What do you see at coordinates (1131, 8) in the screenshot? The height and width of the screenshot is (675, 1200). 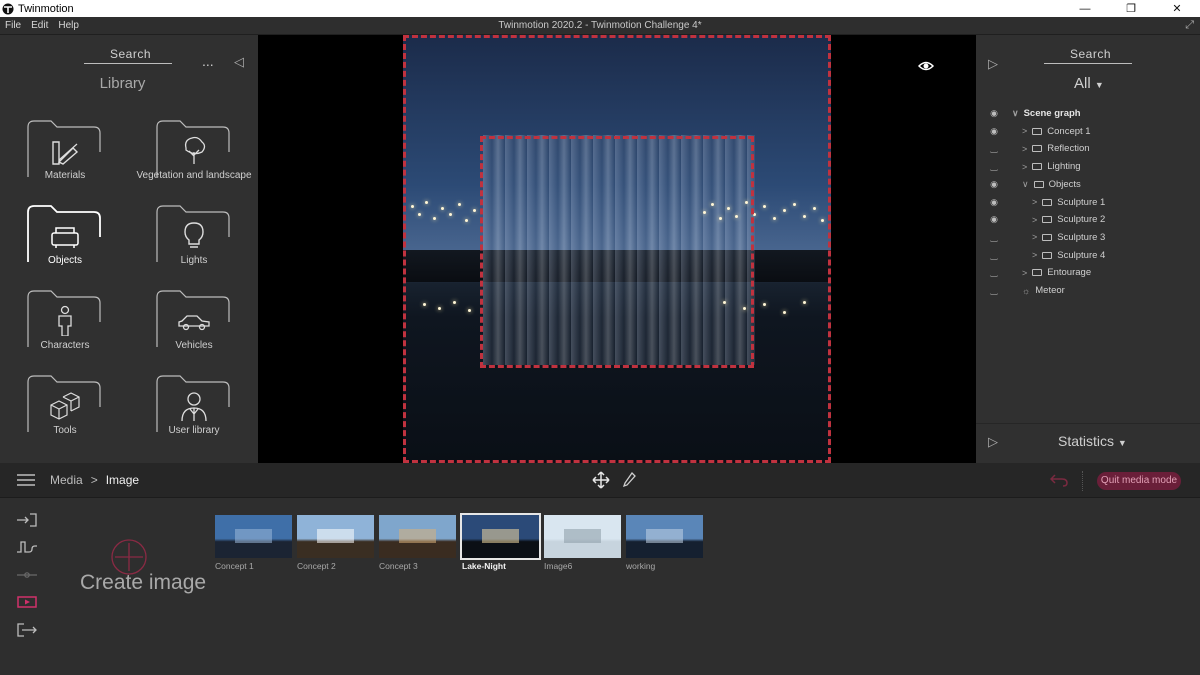 I see `restore-button: ❐` at bounding box center [1131, 8].